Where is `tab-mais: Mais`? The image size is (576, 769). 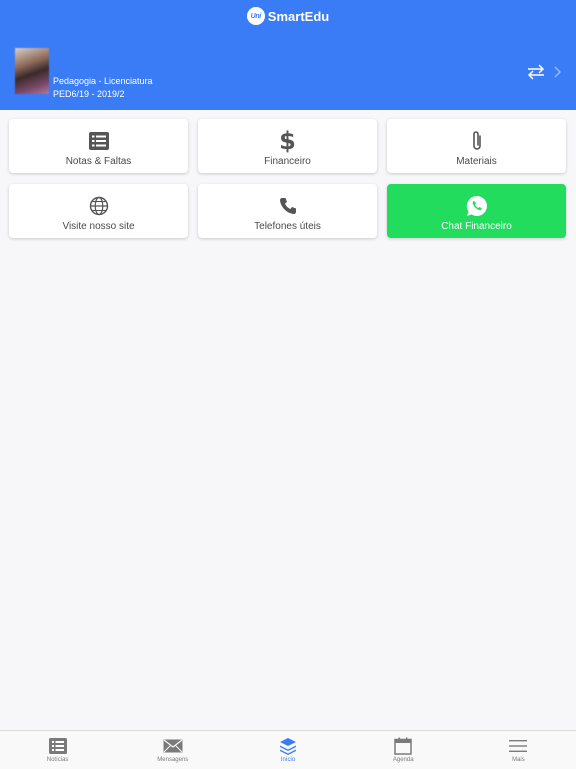
tab-mais: Mais is located at coordinates (518, 750).